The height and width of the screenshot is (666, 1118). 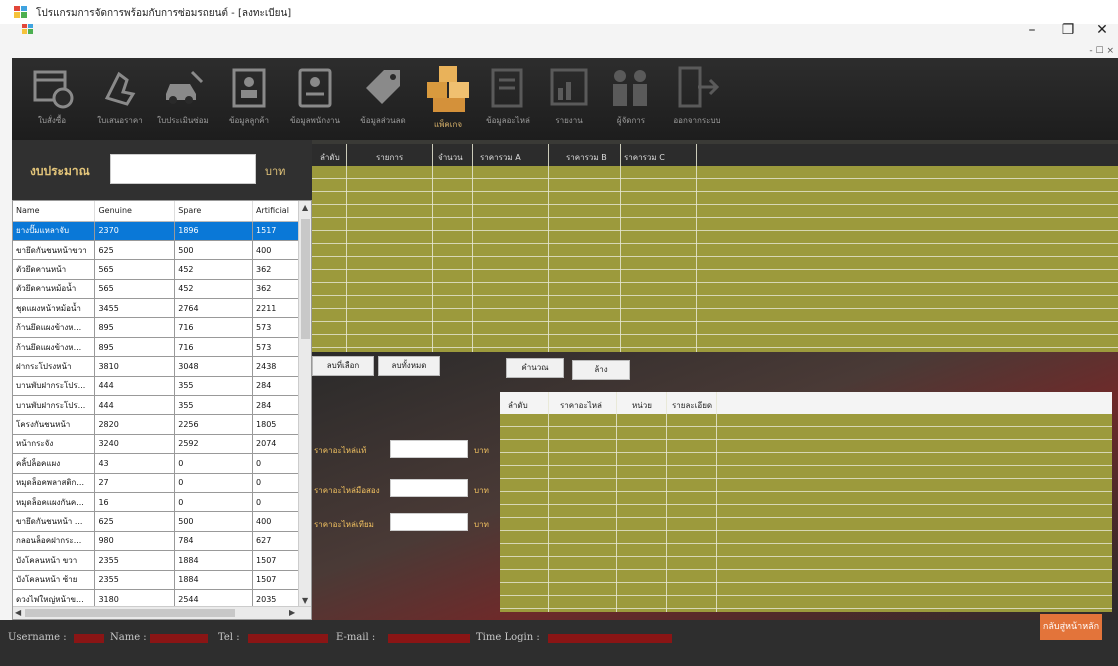 I want to click on table-row: ขายึดกันชนหน้าขวา 625 500 400, so click(x=156, y=250).